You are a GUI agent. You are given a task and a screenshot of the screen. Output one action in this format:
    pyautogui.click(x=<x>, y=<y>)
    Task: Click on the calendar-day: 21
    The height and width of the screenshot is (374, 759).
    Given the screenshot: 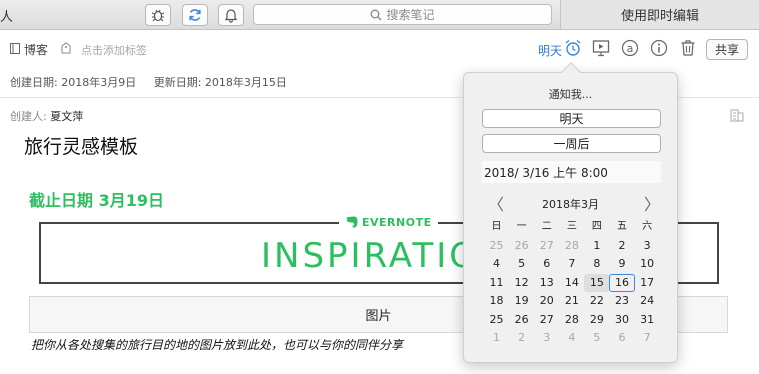 What is the action you would take?
    pyautogui.click(x=571, y=301)
    